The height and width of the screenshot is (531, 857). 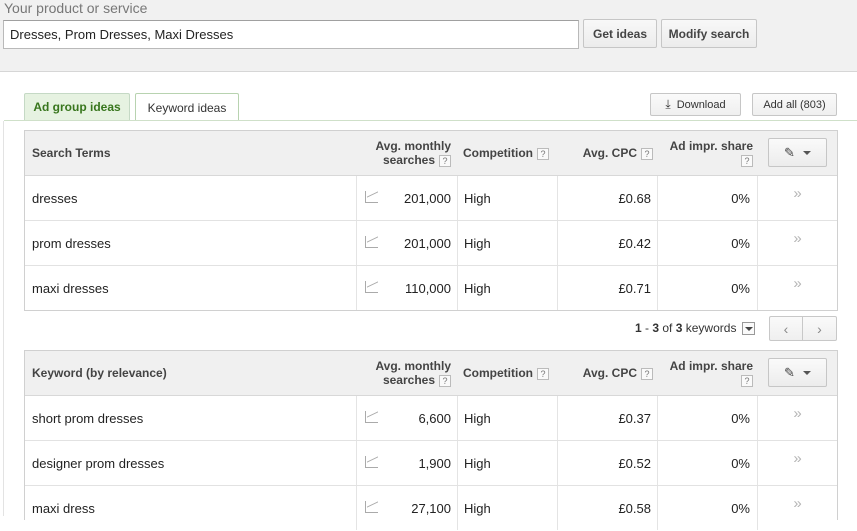 What do you see at coordinates (99, 373) in the screenshot?
I see `header-keyword-relevance: Keyword (by relevance)` at bounding box center [99, 373].